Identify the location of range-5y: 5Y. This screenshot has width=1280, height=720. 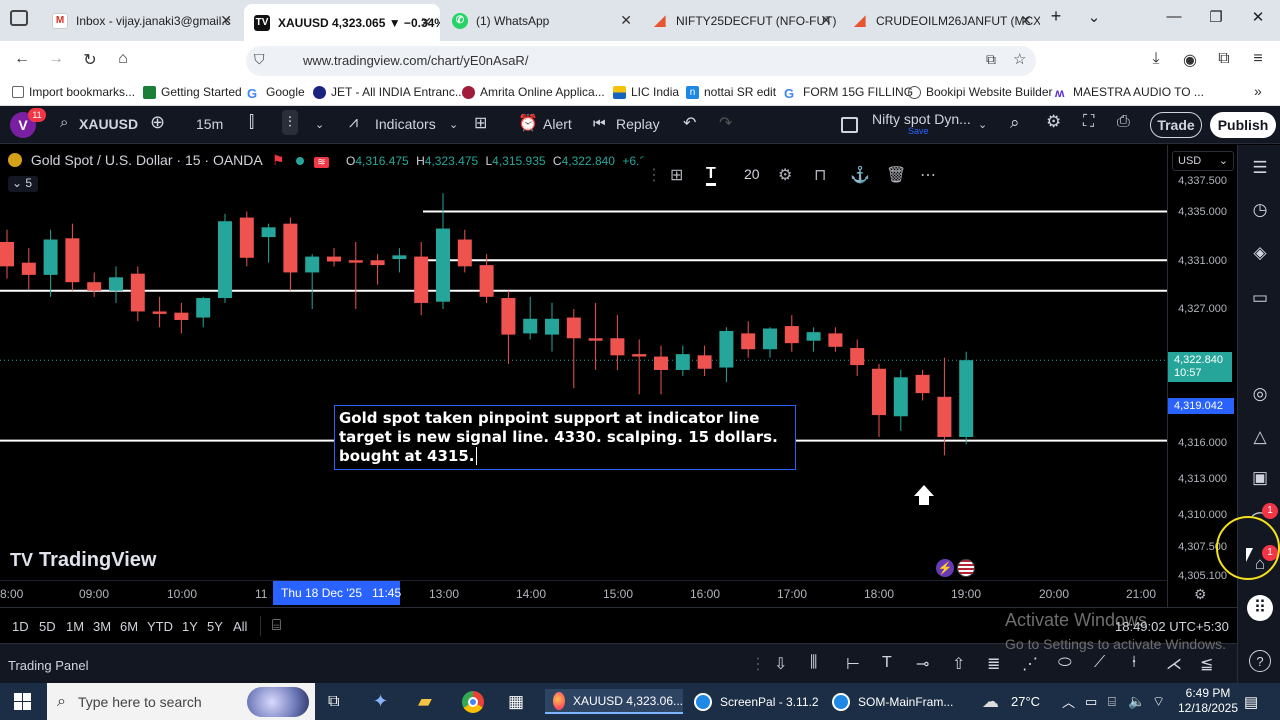
(215, 626).